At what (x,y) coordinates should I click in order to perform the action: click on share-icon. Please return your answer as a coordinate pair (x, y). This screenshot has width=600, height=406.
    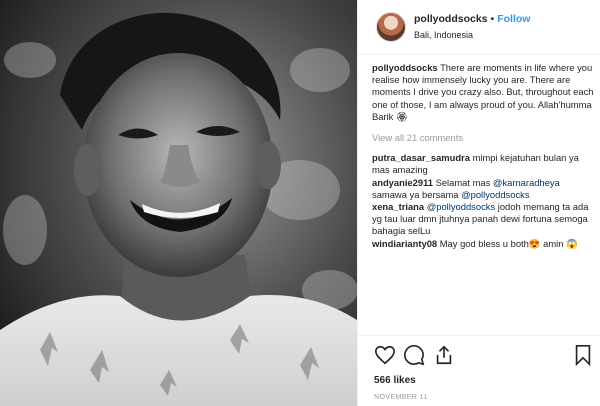
    Looking at the image, I should click on (444, 357).